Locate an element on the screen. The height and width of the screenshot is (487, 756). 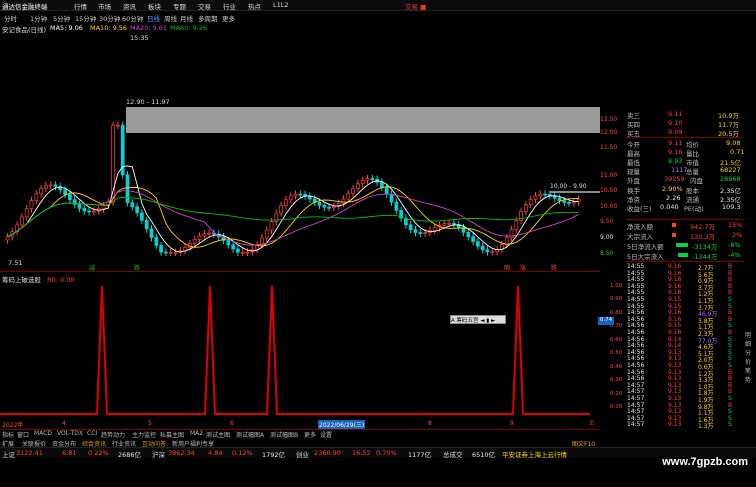
chip-toolbox: A 筹码五宫 ◄ ▮ ► is located at coordinates (478, 319).